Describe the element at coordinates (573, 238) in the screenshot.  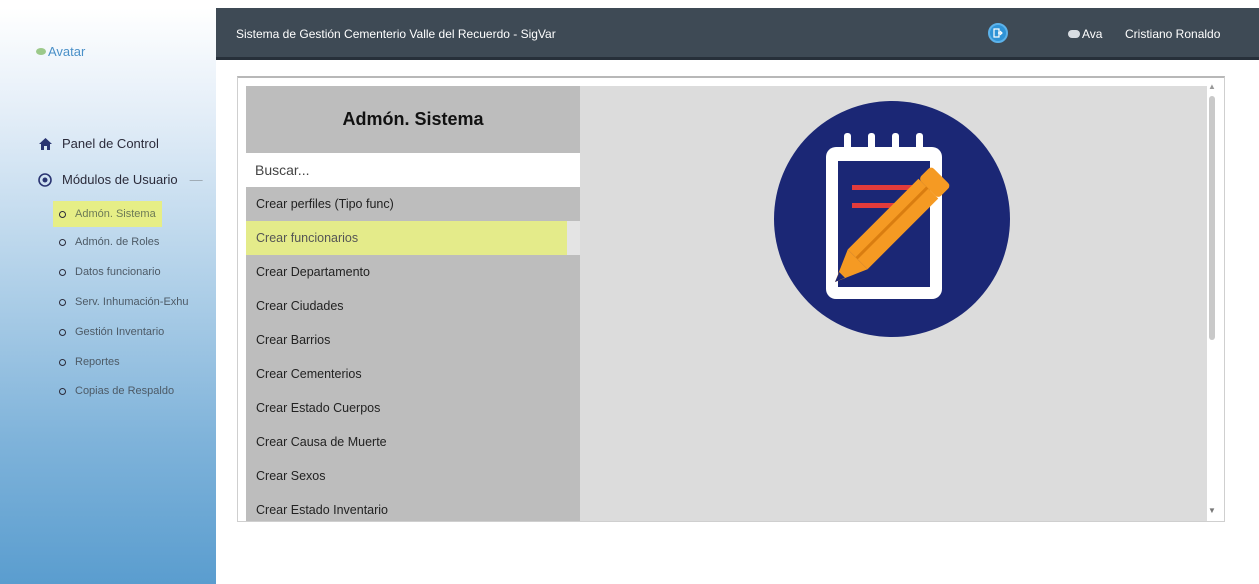
I see `row-remainder` at that location.